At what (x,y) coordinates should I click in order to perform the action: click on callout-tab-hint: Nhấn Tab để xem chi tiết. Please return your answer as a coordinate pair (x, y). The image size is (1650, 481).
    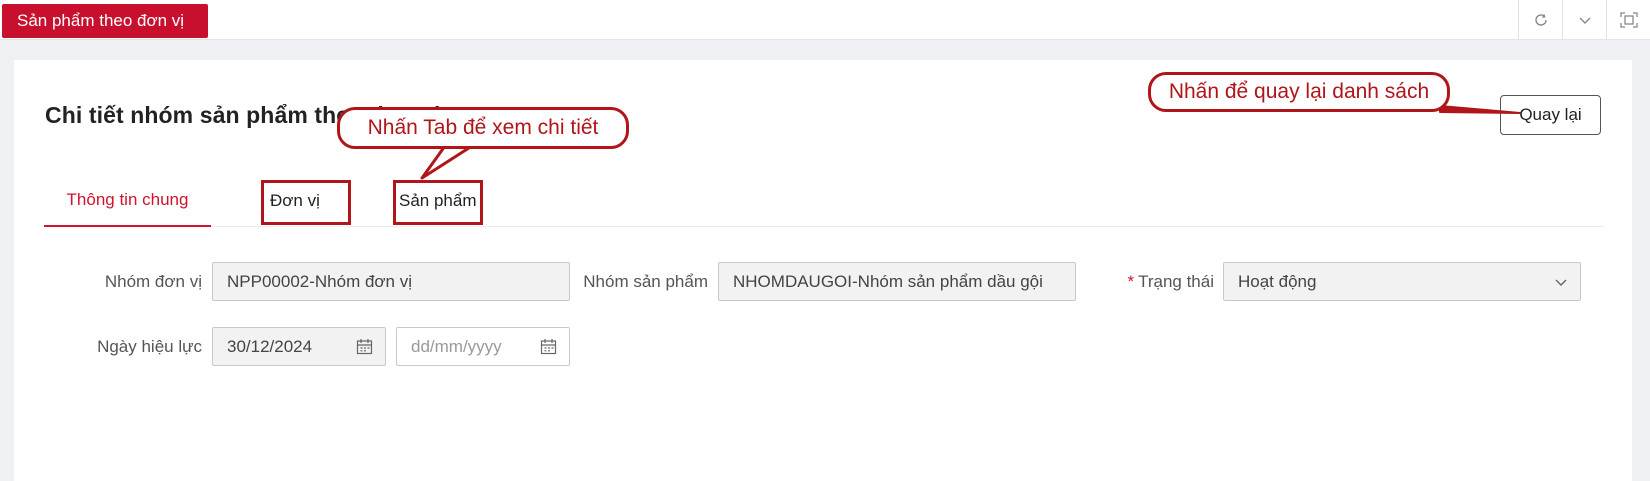
    Looking at the image, I should click on (483, 128).